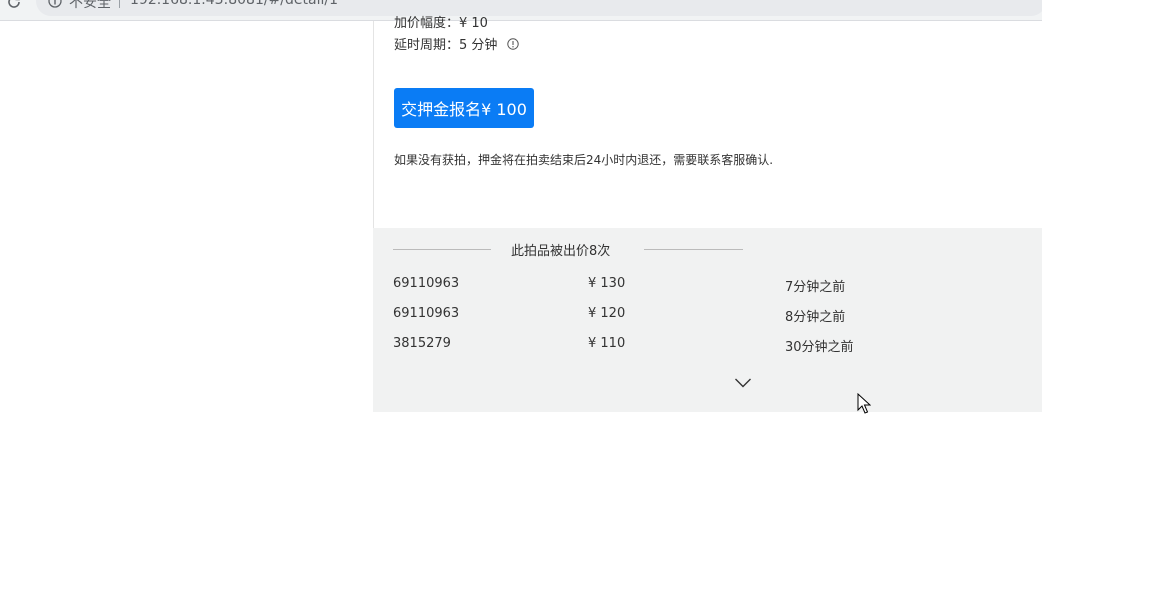  I want to click on bid-count-title: 此拍品被出价8次, so click(561, 251).